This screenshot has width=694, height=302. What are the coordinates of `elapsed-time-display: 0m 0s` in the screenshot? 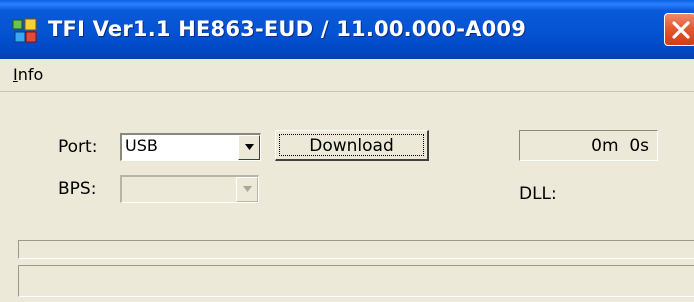 It's located at (588, 145).